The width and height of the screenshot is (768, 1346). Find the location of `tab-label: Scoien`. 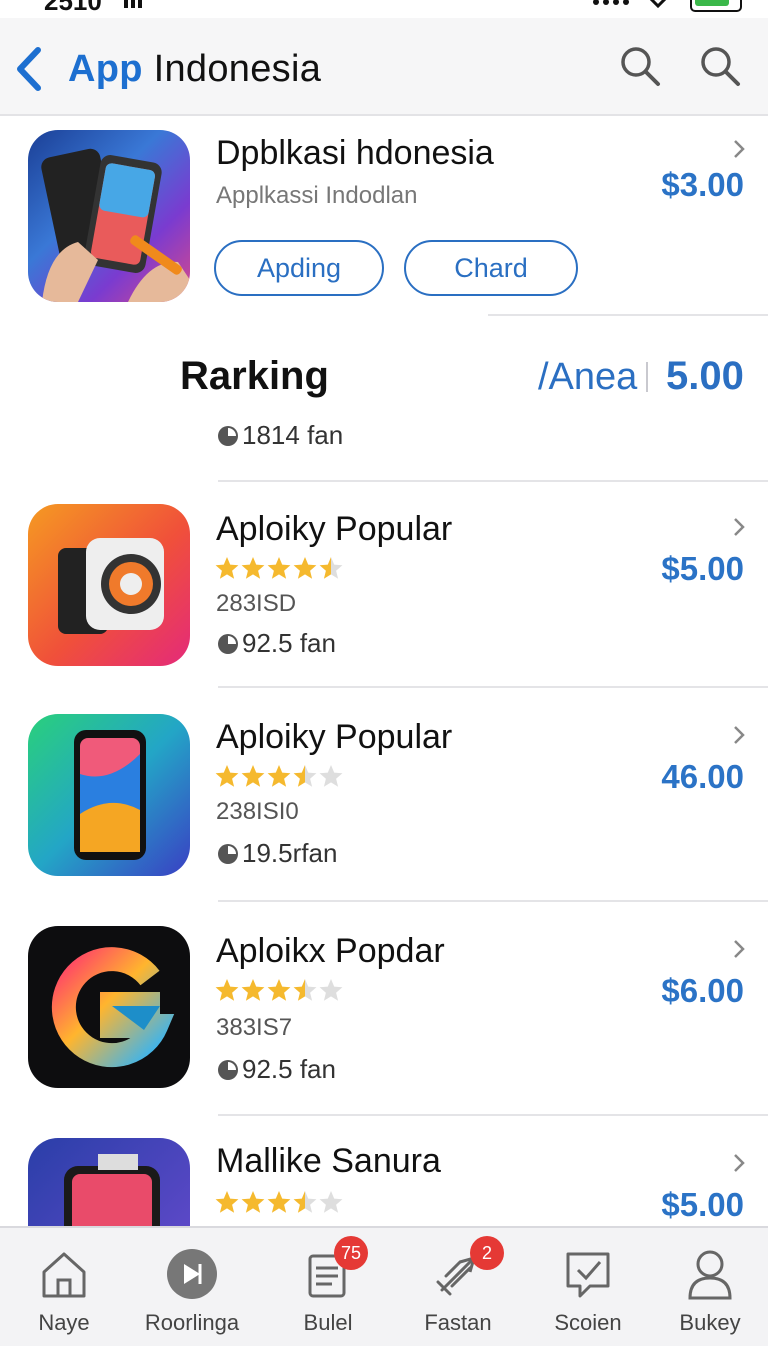

tab-label: Scoien is located at coordinates (588, 1322).